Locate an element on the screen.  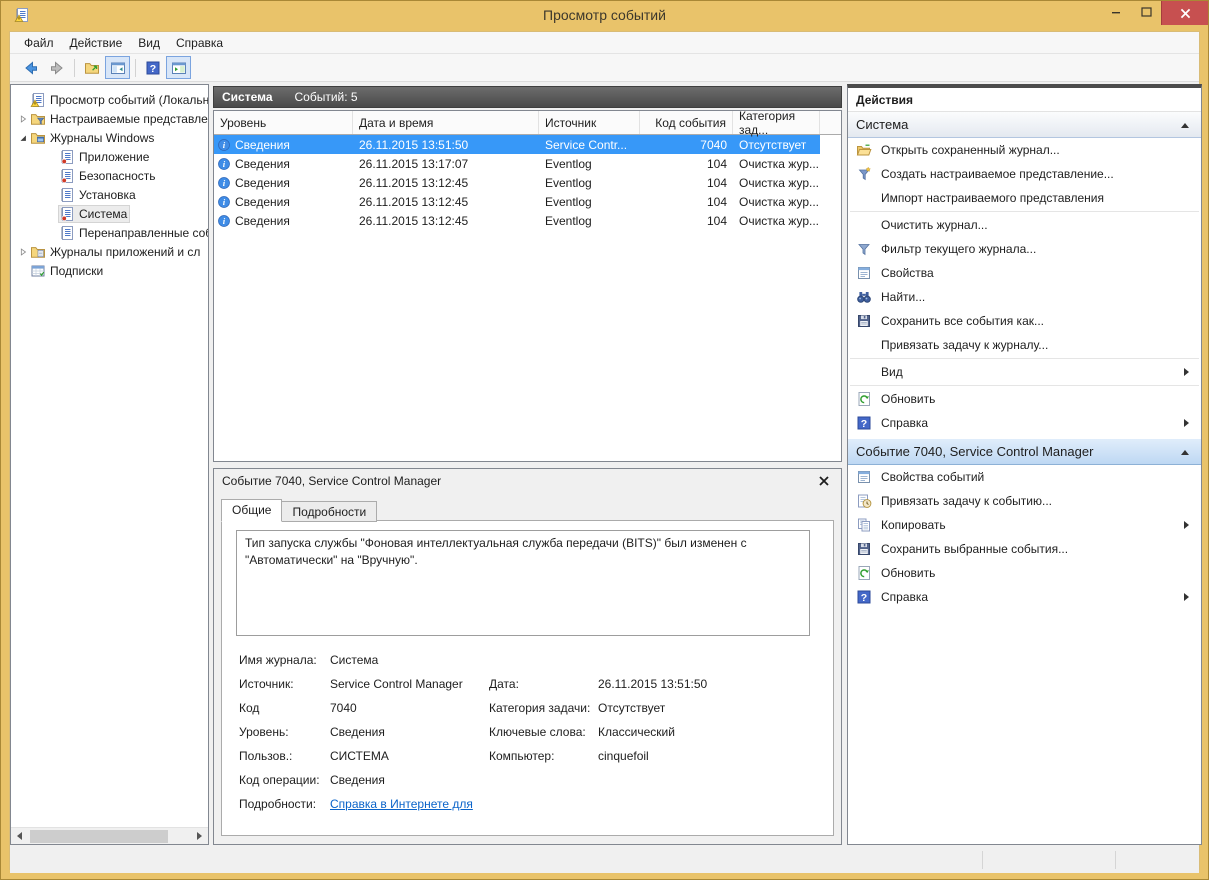
tree-item-forwarded-events: Перенаправленные соб is located at coordinates (109, 232).